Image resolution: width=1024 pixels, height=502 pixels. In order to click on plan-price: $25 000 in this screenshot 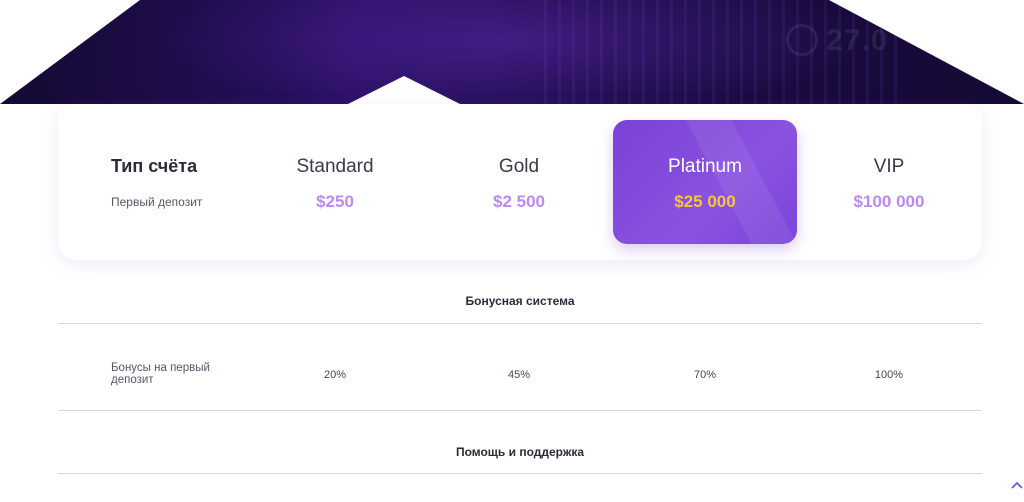, I will do `click(705, 201)`.